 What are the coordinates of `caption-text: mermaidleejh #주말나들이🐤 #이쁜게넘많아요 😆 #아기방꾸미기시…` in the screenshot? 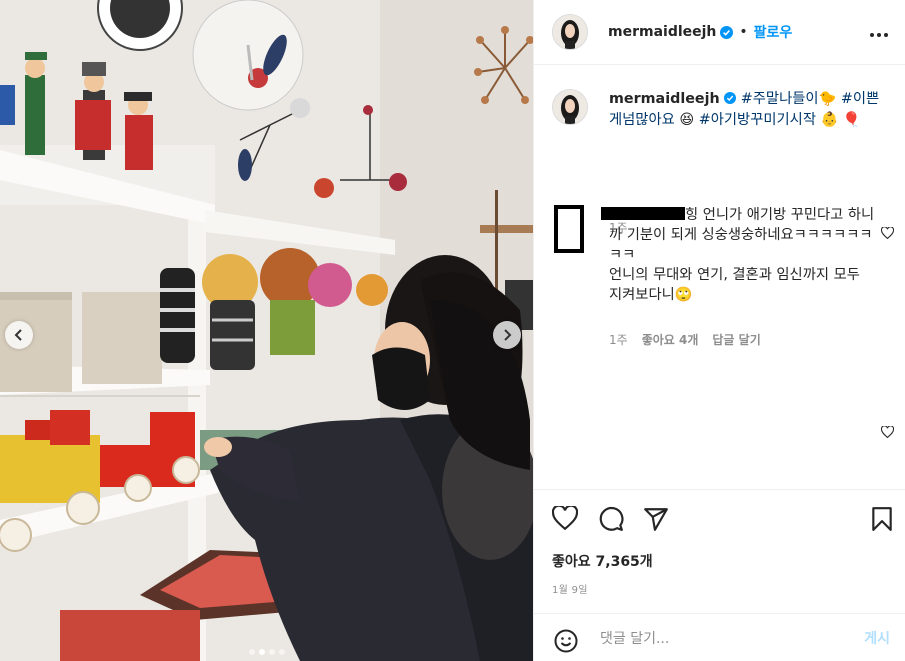 It's located at (750, 109).